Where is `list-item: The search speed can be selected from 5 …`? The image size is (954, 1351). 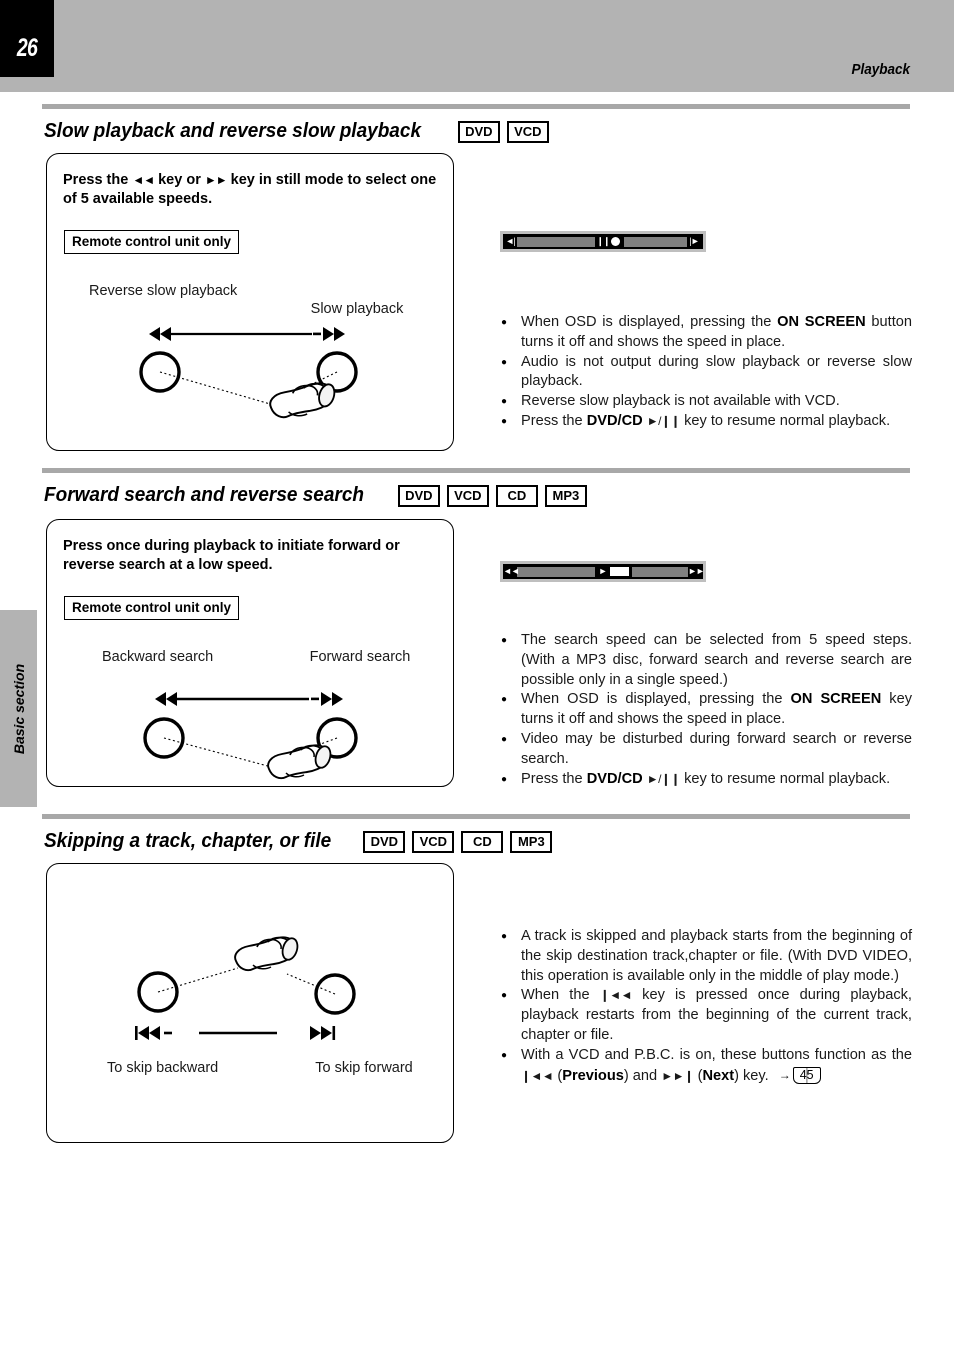 list-item: The search speed can be selected from 5 … is located at coordinates (706, 660).